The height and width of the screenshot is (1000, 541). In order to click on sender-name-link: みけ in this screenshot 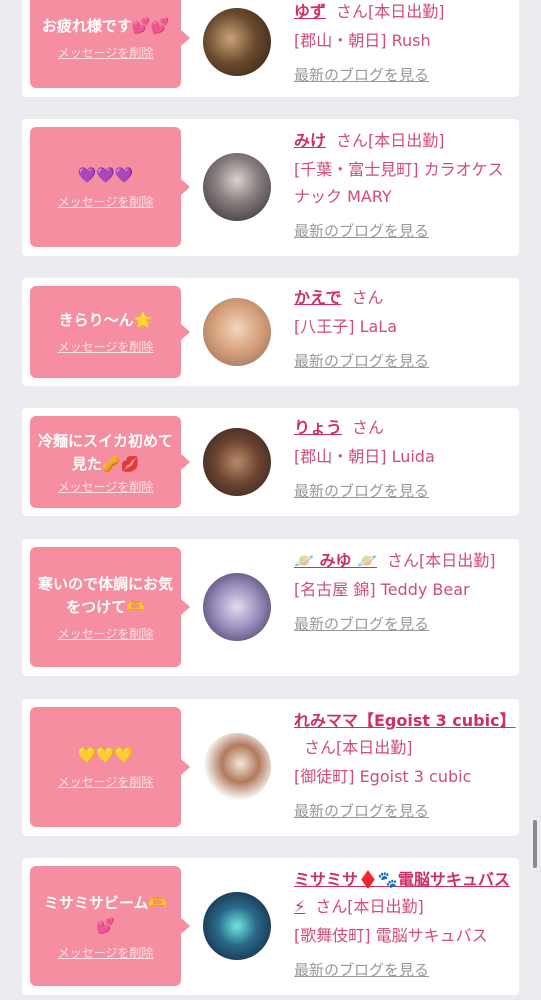, I will do `click(310, 140)`.